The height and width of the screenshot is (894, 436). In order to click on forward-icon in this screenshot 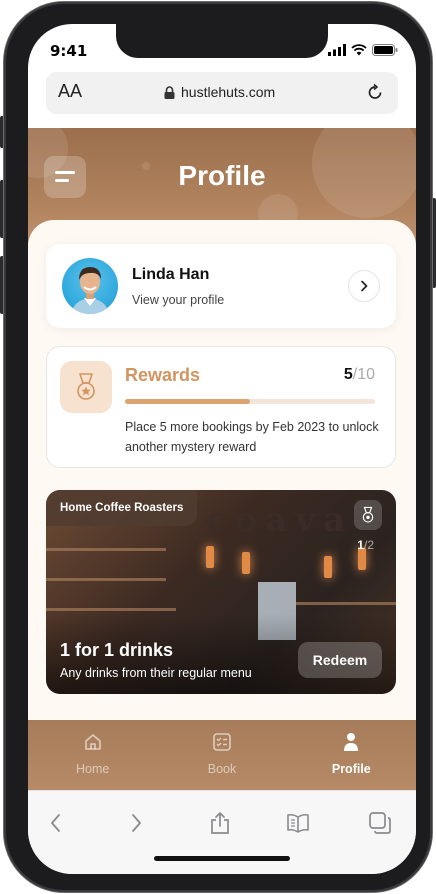, I will do `click(136, 823)`.